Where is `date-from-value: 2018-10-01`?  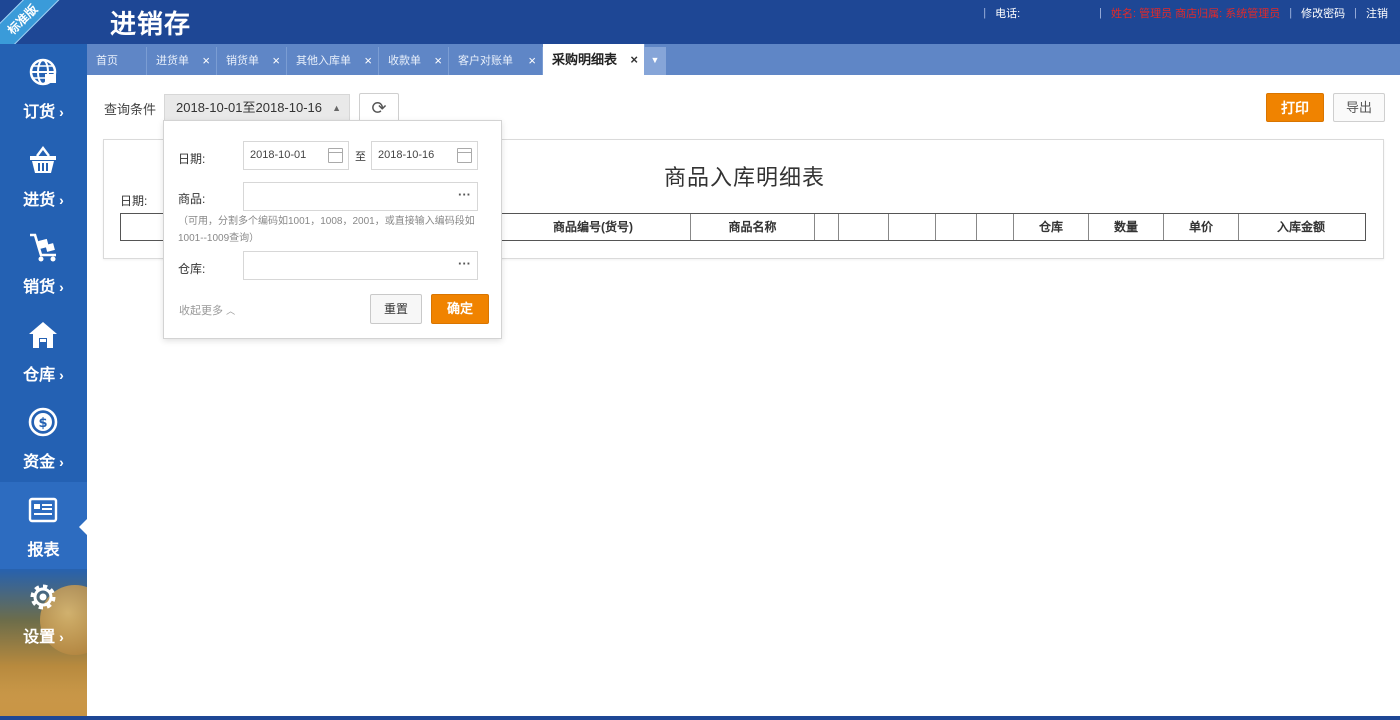
date-from-value: 2018-10-01 is located at coordinates (278, 155).